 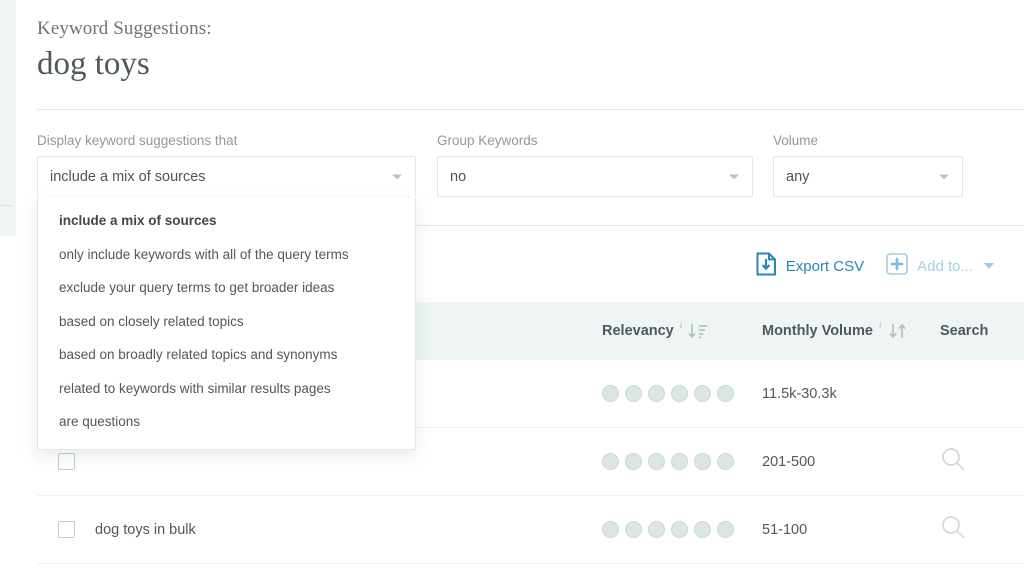 What do you see at coordinates (766, 266) in the screenshot?
I see `document-download-icon` at bounding box center [766, 266].